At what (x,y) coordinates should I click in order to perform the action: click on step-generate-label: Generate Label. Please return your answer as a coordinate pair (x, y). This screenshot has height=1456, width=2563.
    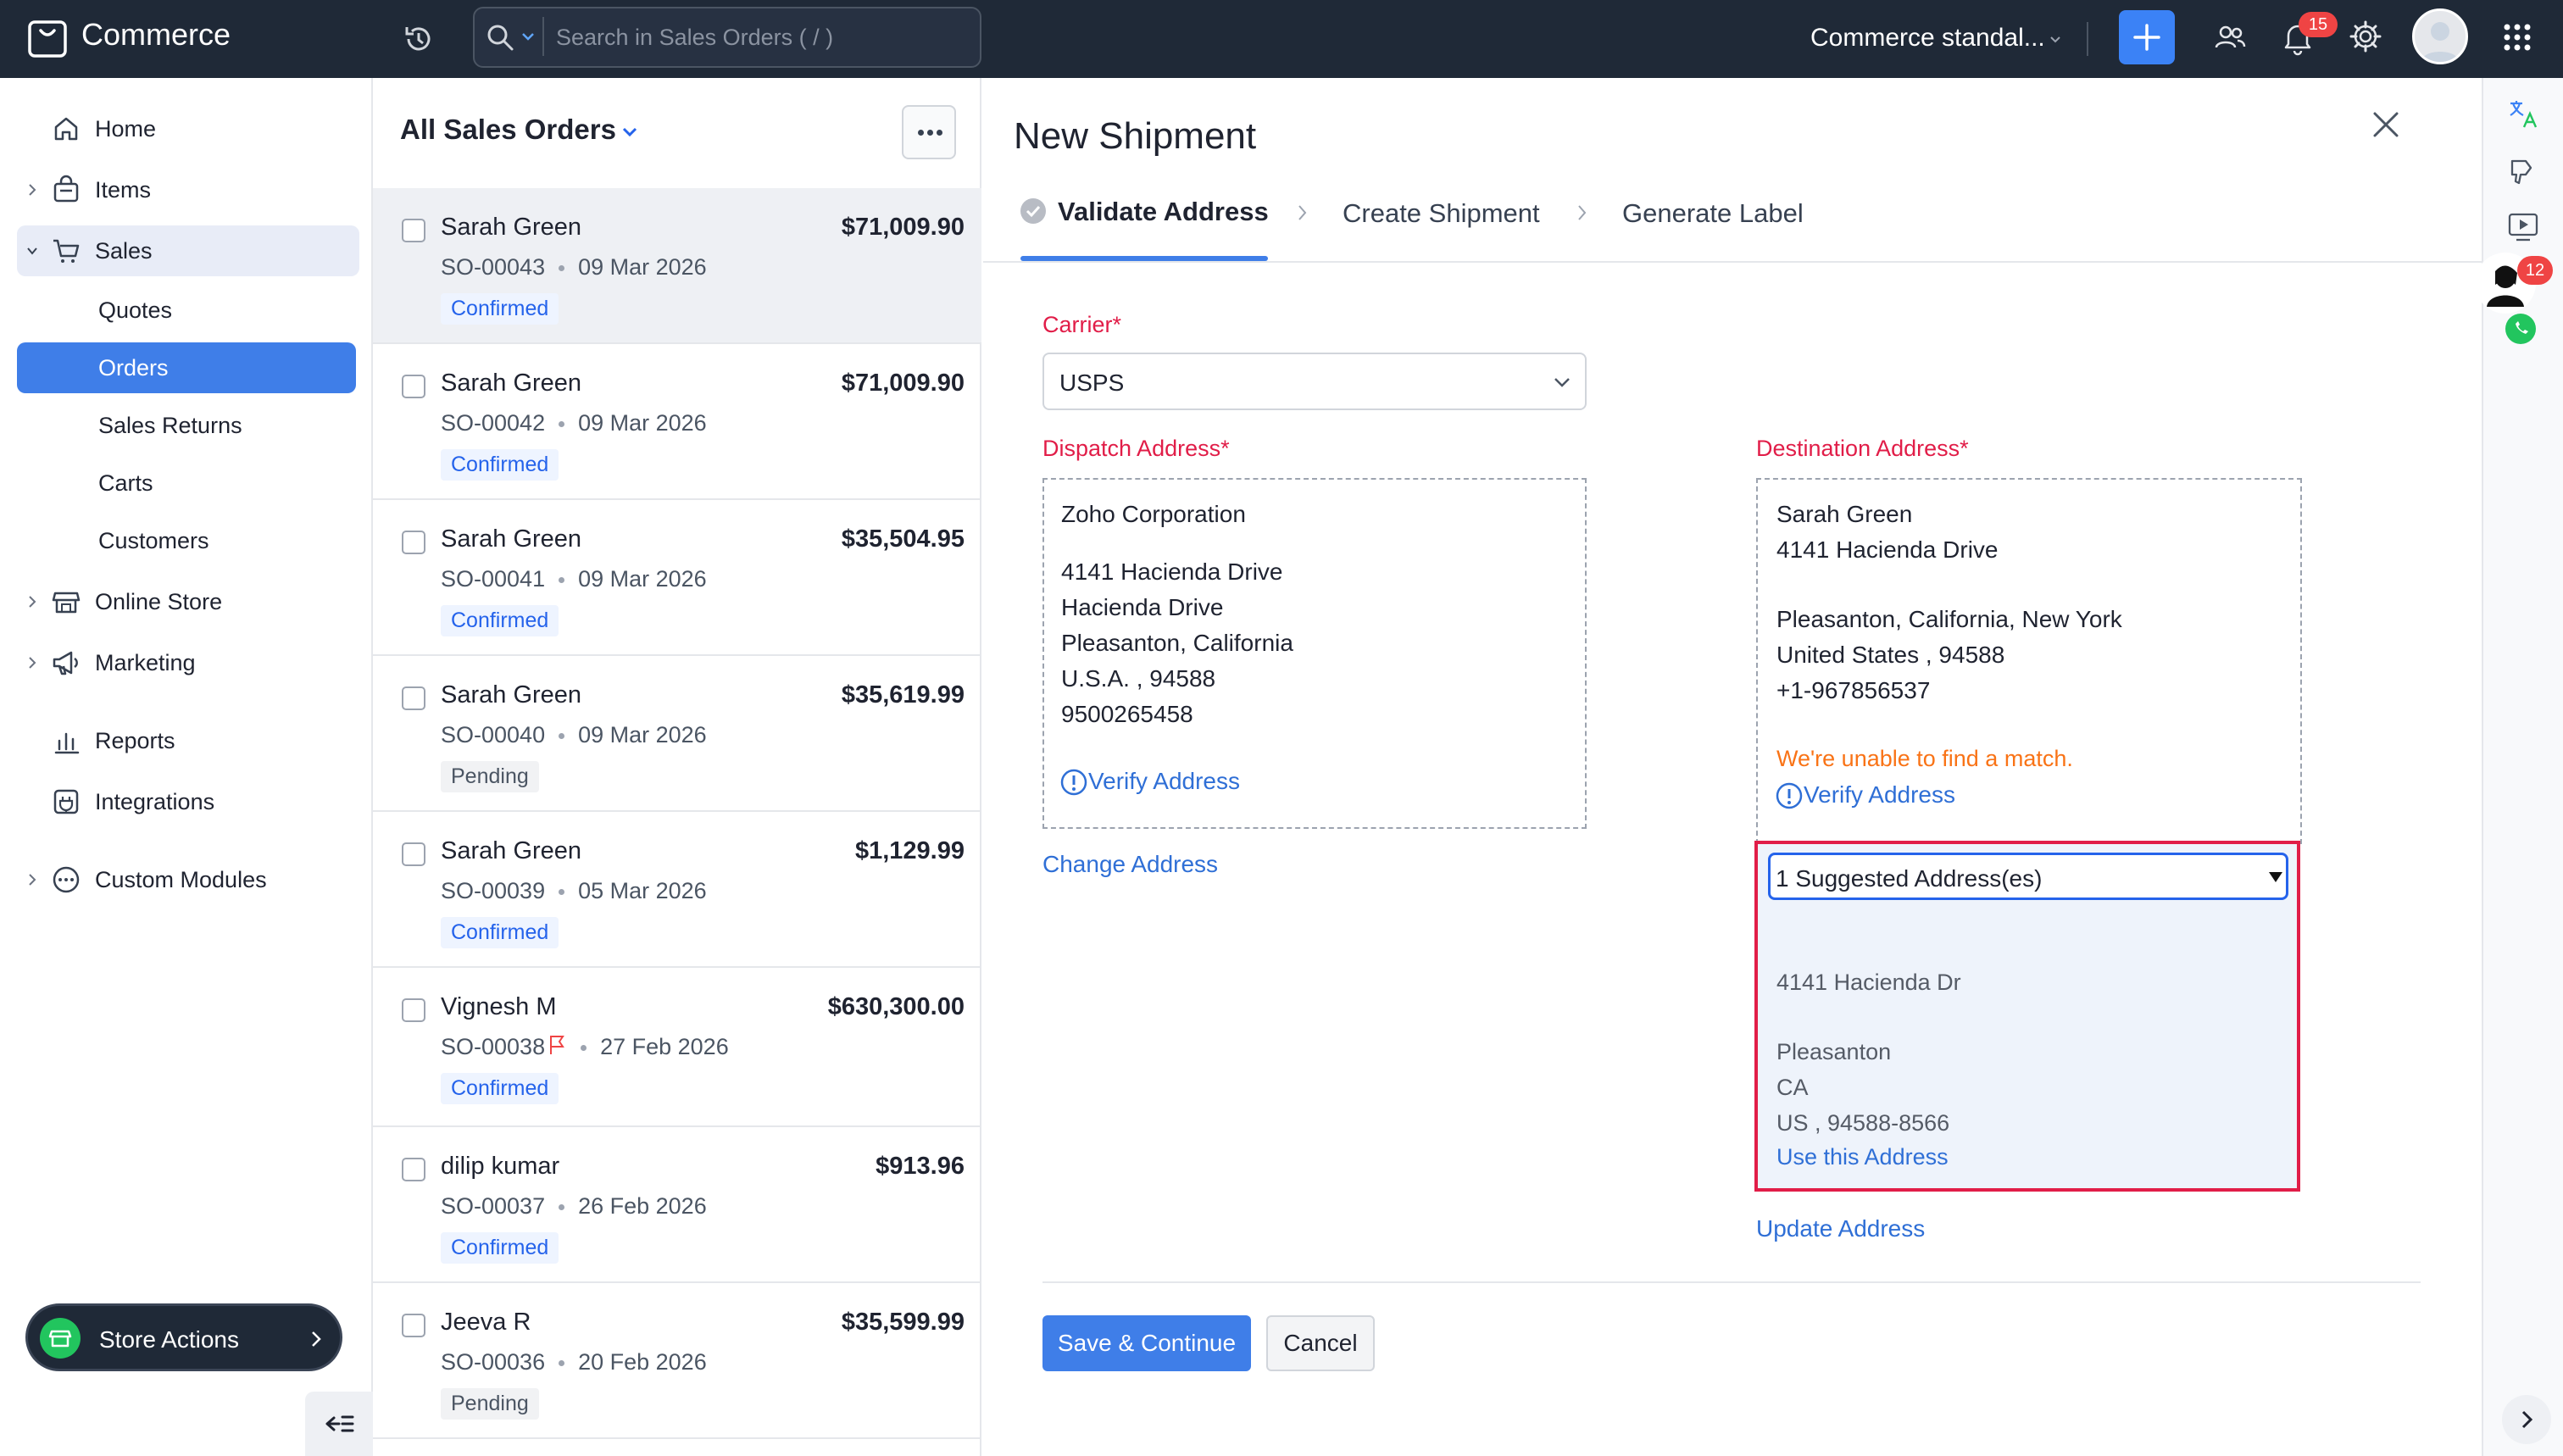
    Looking at the image, I should click on (1713, 213).